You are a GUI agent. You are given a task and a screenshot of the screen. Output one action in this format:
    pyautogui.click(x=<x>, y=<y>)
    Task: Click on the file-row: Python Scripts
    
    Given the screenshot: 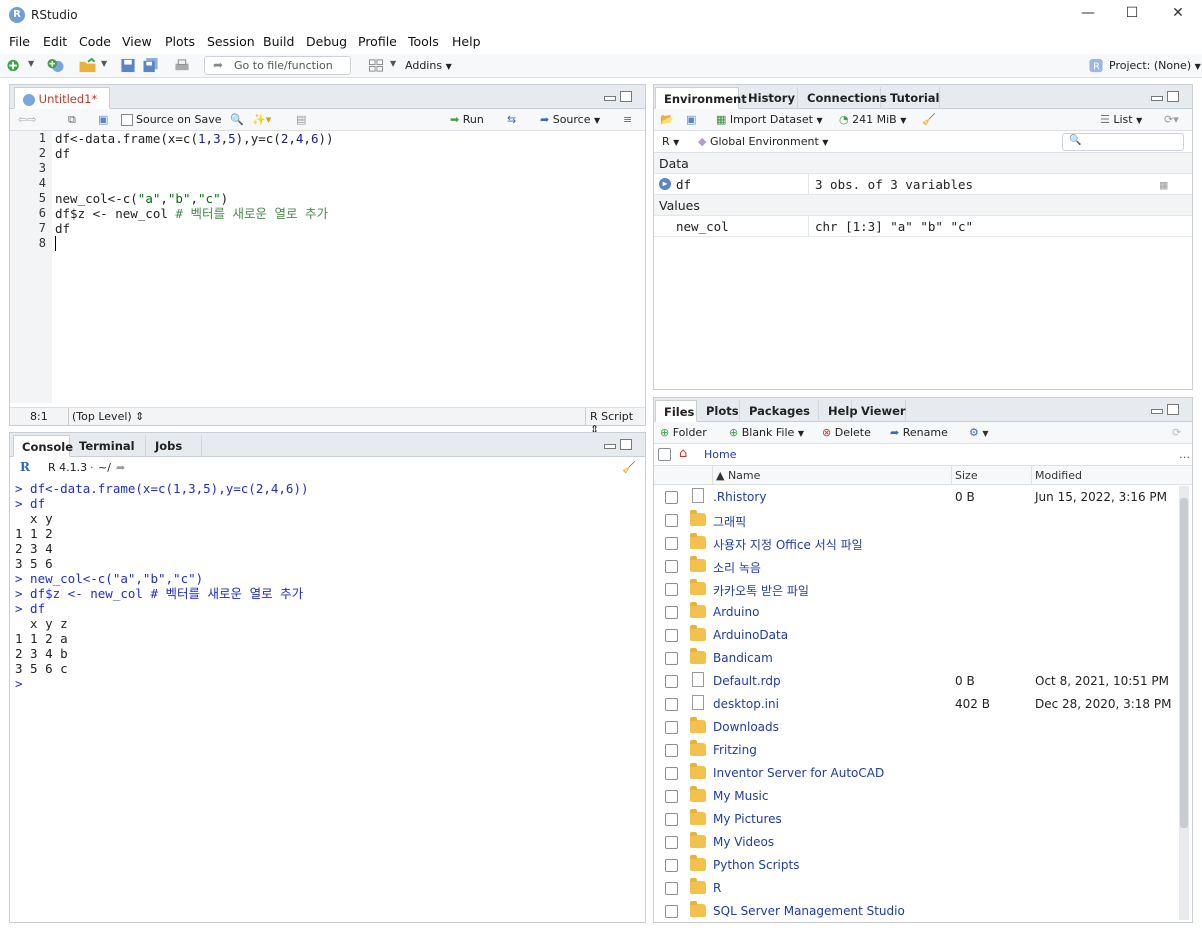 What is the action you would take?
    pyautogui.click(x=915, y=865)
    